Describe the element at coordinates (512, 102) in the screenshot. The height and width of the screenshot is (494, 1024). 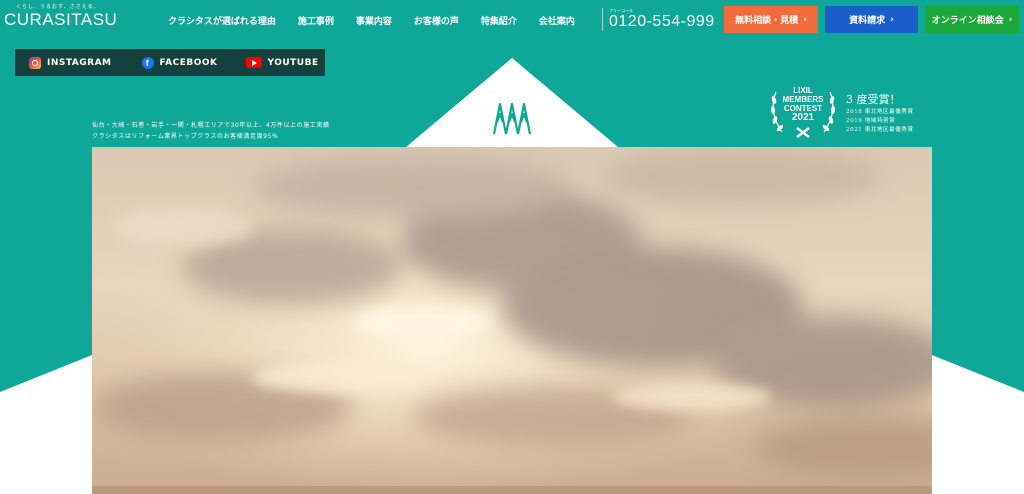
I see `white-top-triangle` at that location.